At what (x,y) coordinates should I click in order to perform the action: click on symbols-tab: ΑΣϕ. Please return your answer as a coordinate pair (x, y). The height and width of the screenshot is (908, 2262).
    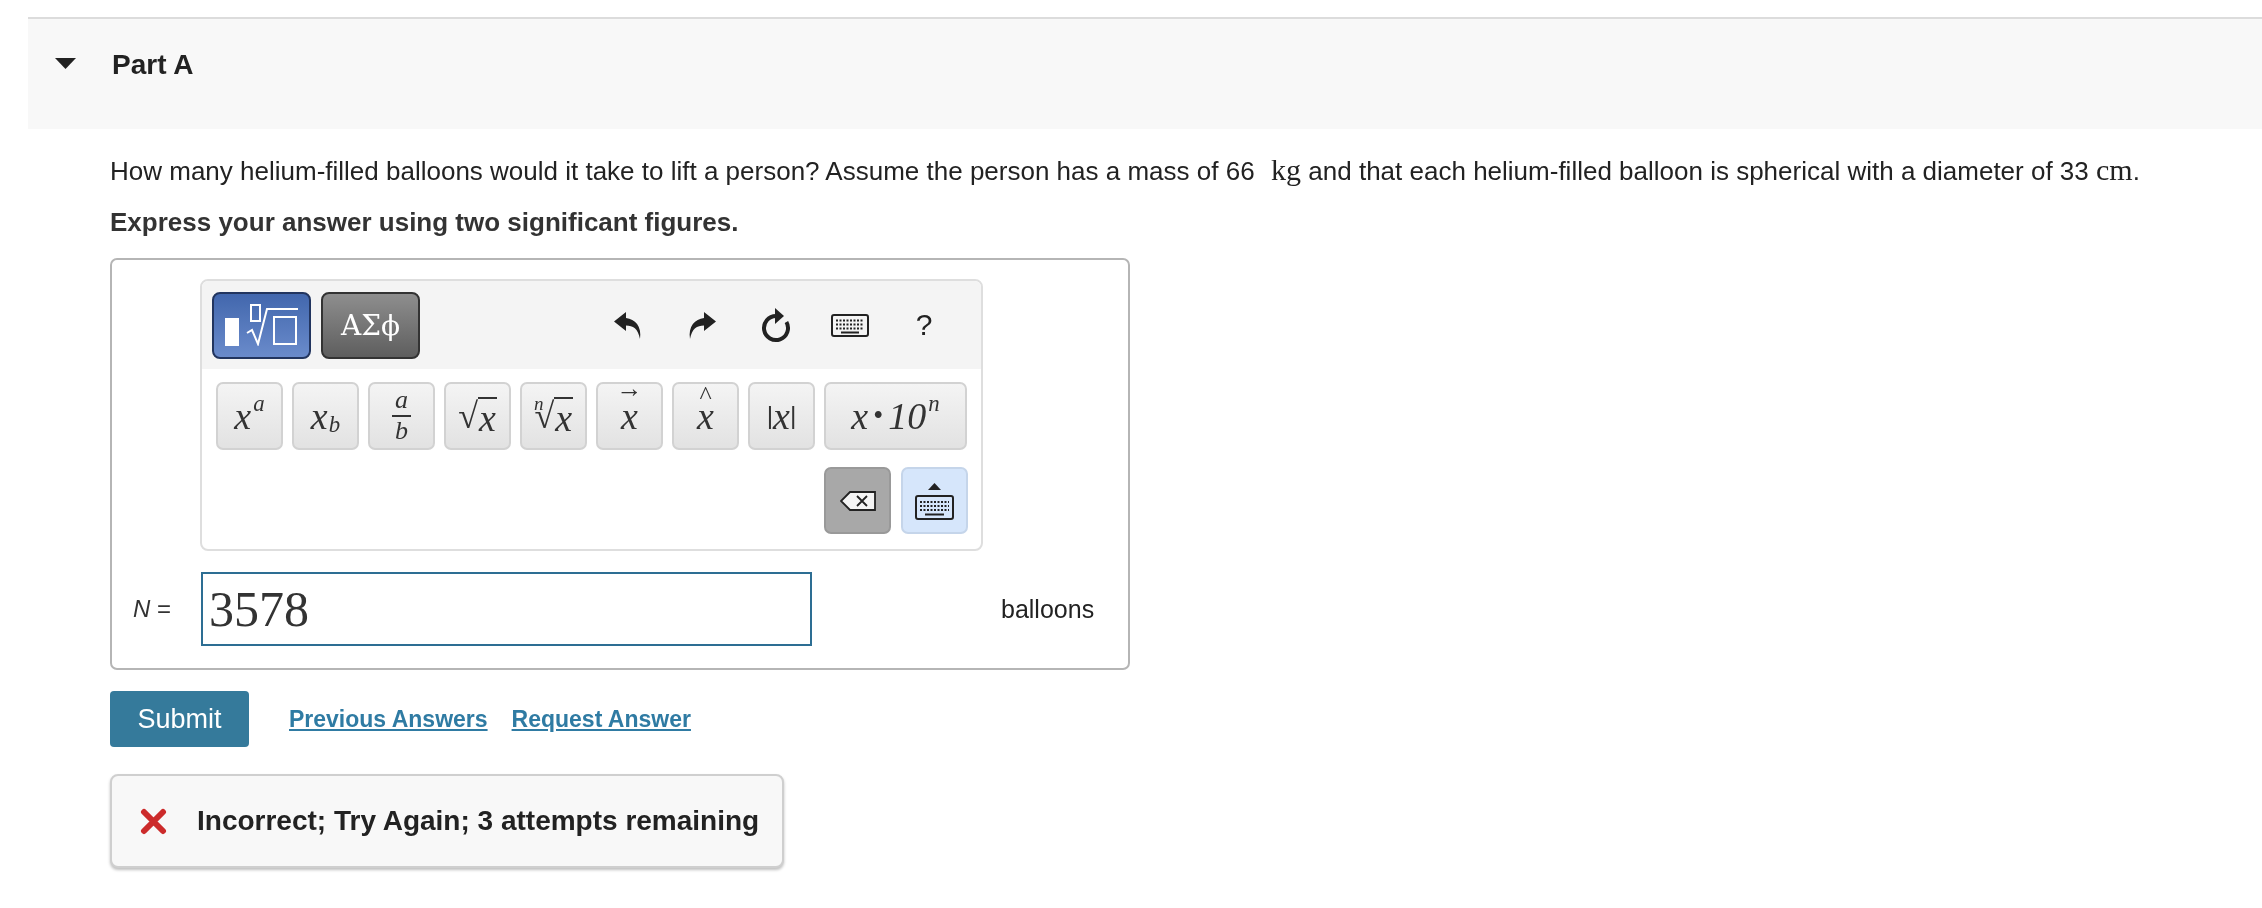
    Looking at the image, I should click on (370, 325).